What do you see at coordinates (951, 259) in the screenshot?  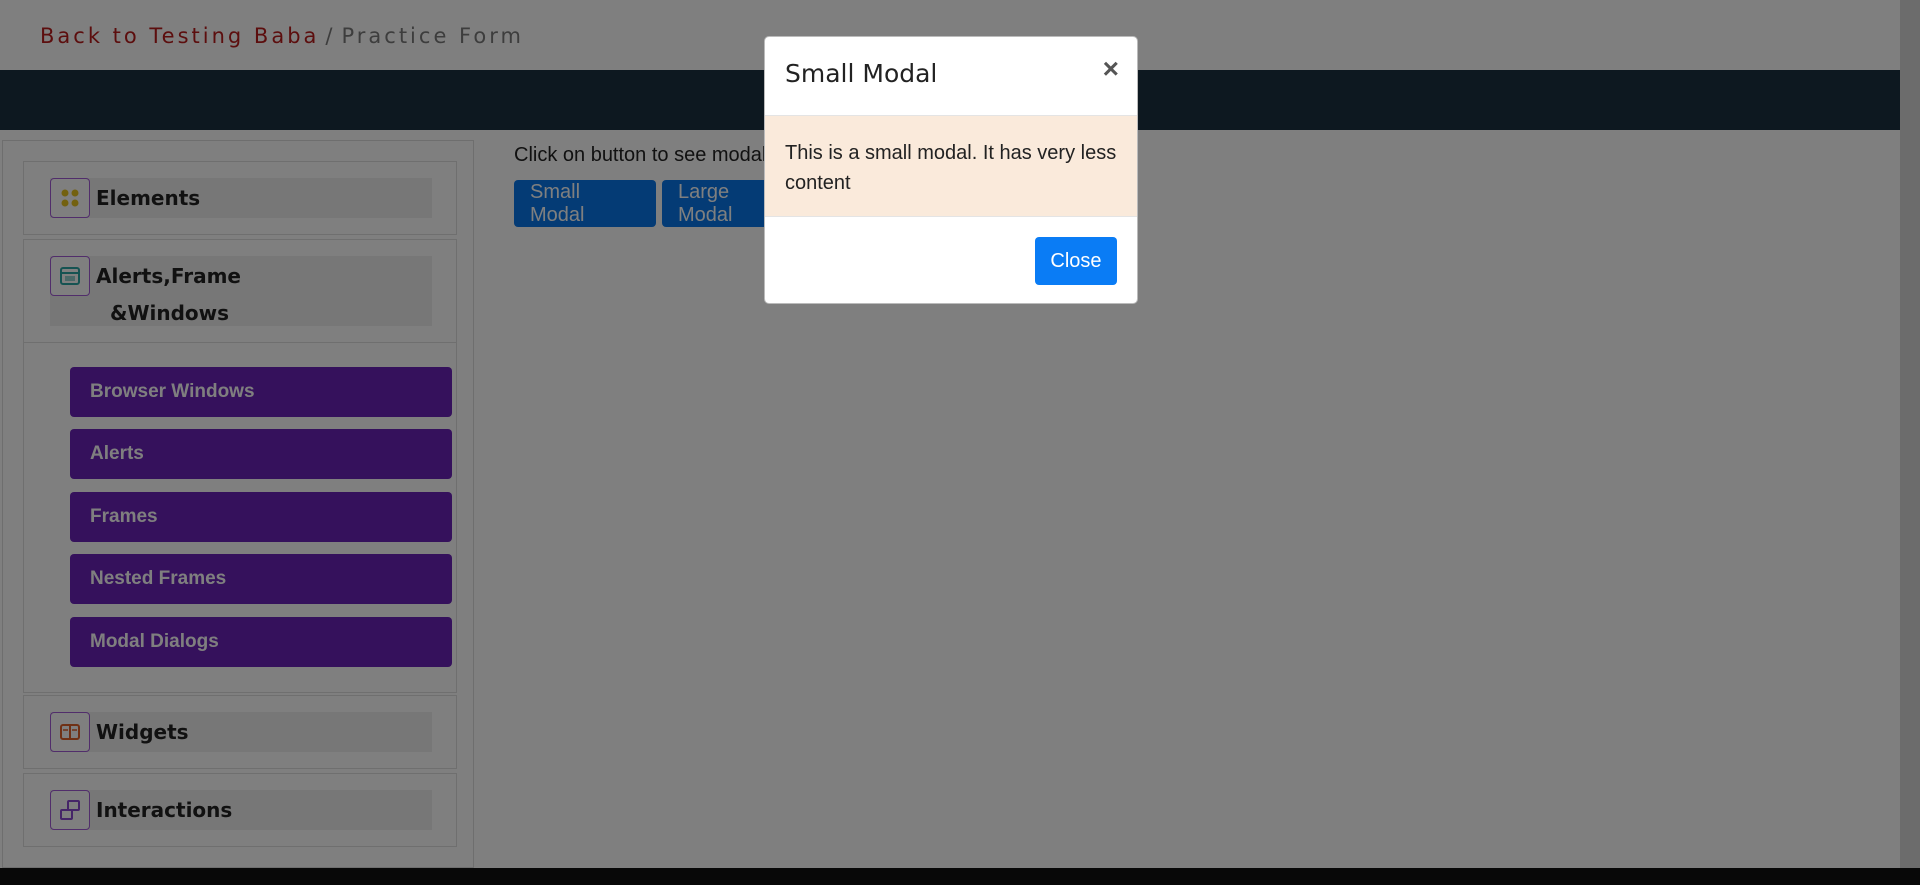 I see `modal-footer: Close` at bounding box center [951, 259].